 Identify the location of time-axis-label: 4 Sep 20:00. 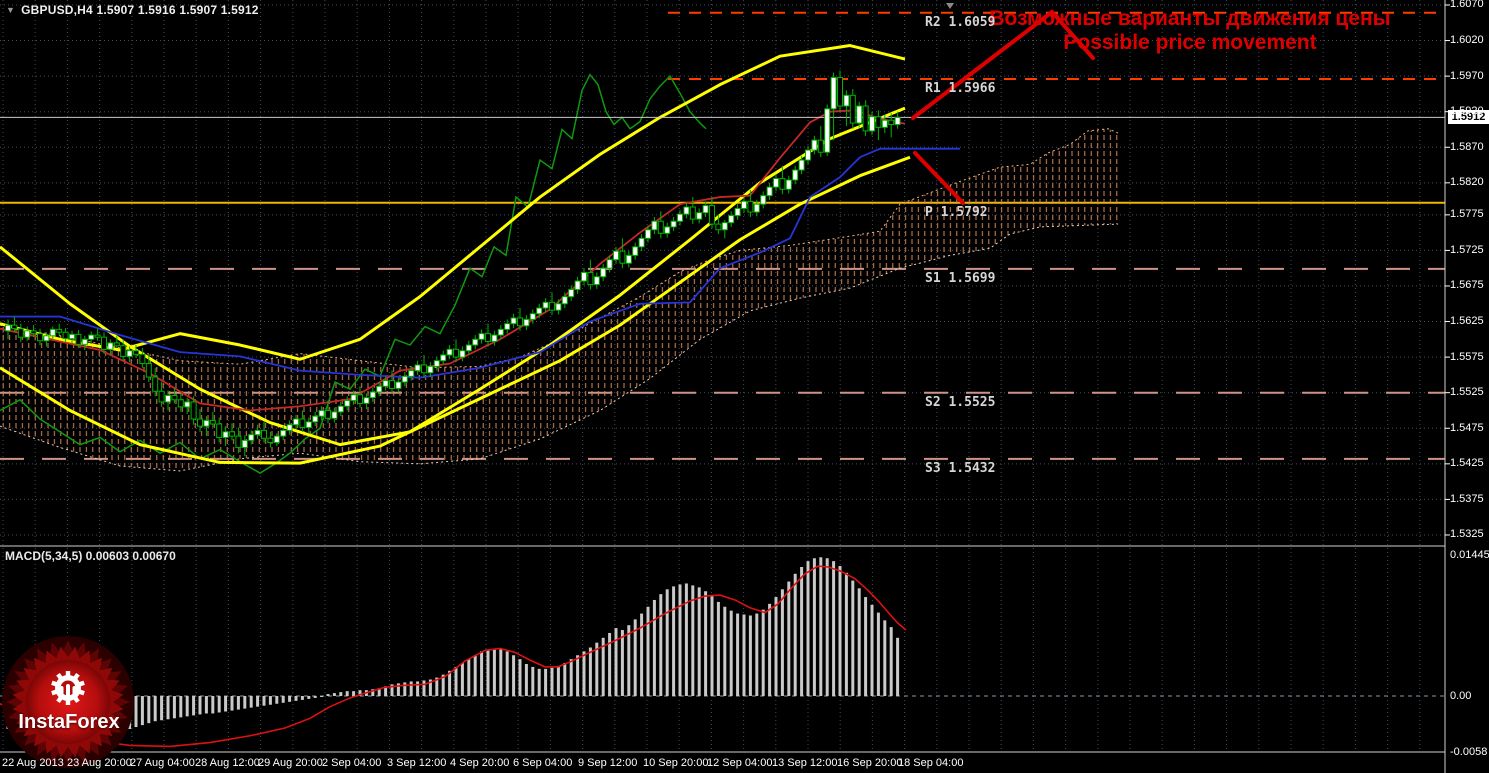
(480, 763).